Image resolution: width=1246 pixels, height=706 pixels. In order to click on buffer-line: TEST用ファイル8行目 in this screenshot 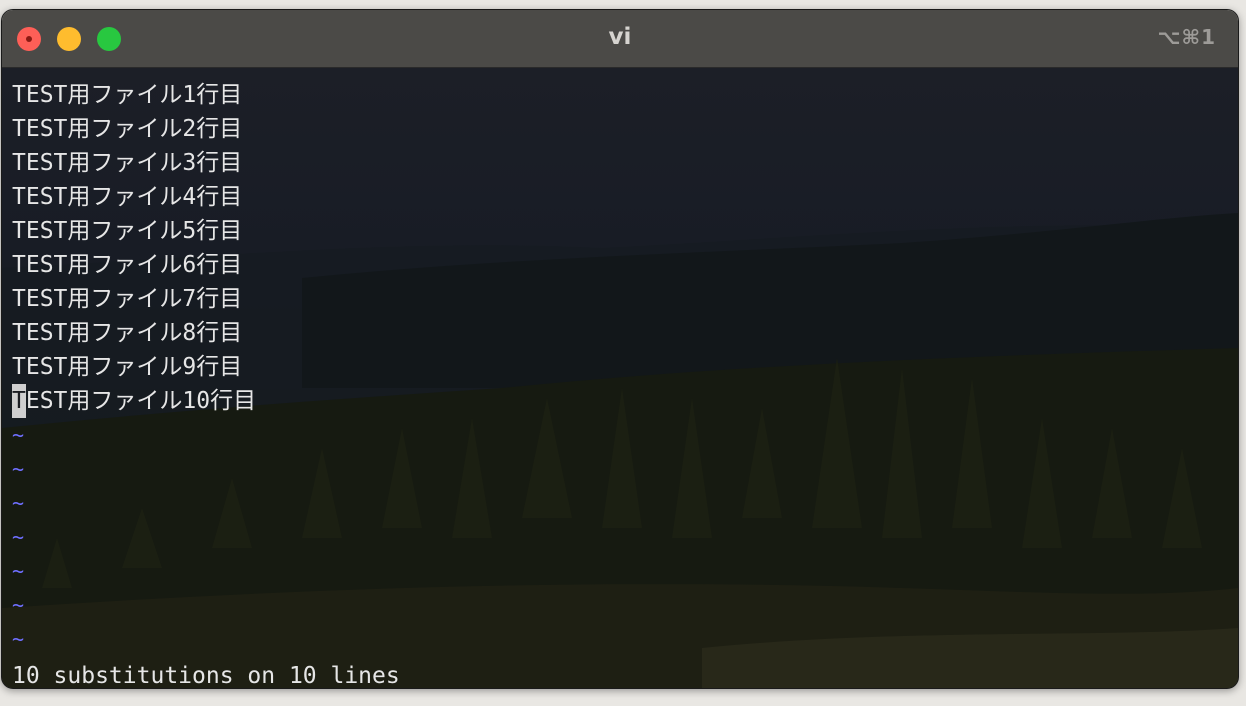, I will do `click(127, 333)`.